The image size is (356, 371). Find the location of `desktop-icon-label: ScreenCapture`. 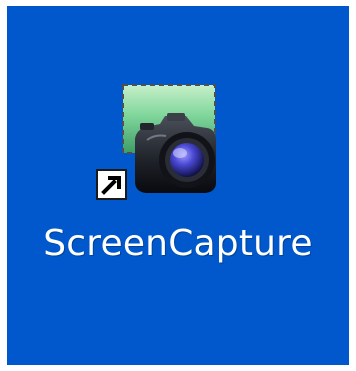

desktop-icon-label: ScreenCapture is located at coordinates (178, 244).